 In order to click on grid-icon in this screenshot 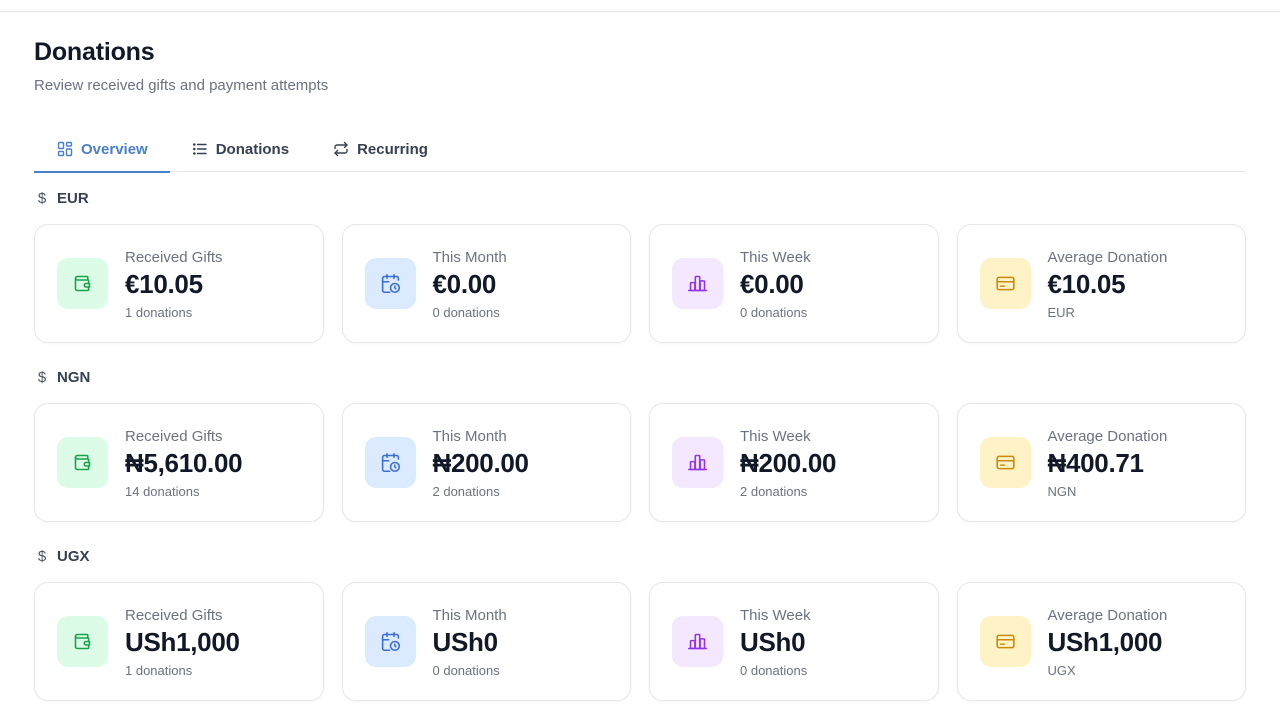, I will do `click(65, 149)`.